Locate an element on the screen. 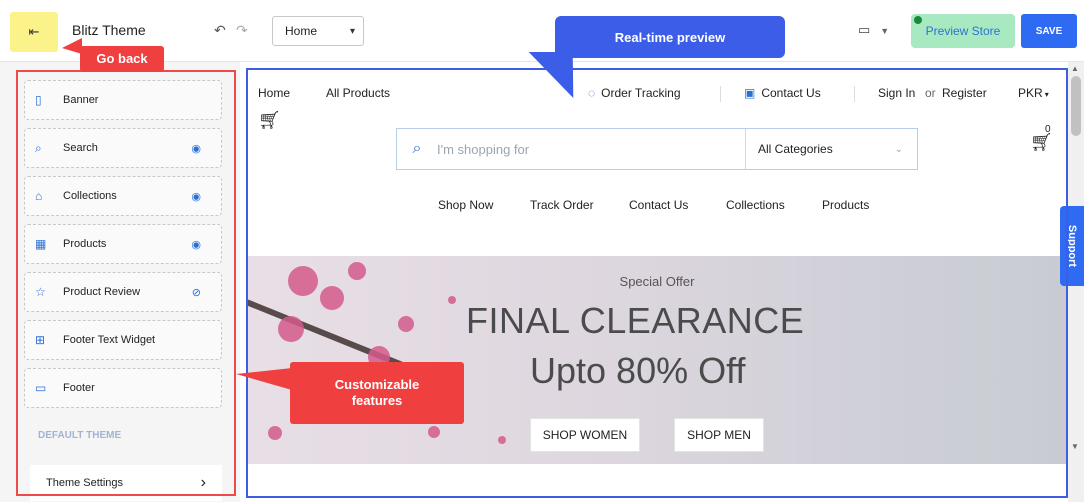 Image resolution: width=1084 pixels, height=502 pixels. device-select: ▭ ▼ is located at coordinates (873, 30).